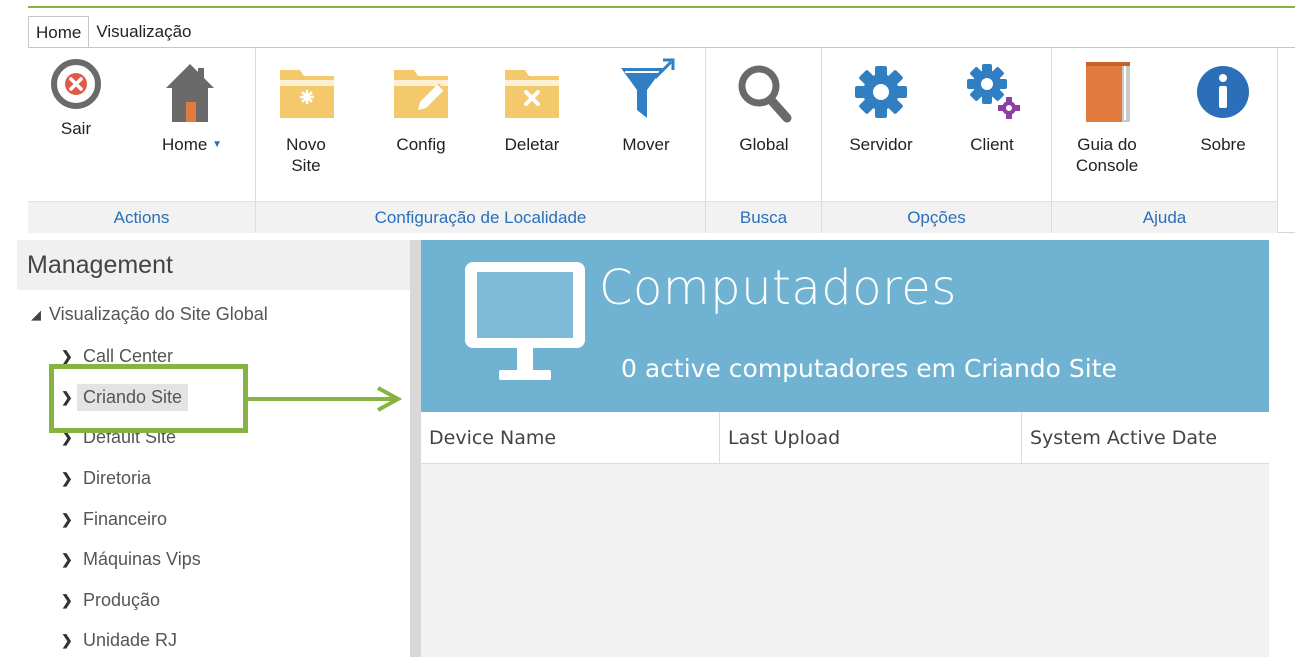  I want to click on deletar-button: Deletar, so click(532, 105).